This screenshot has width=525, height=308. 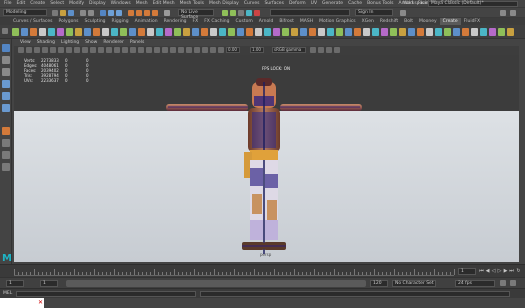 I want to click on viewport-menu-panels: Panels, so click(x=137, y=42).